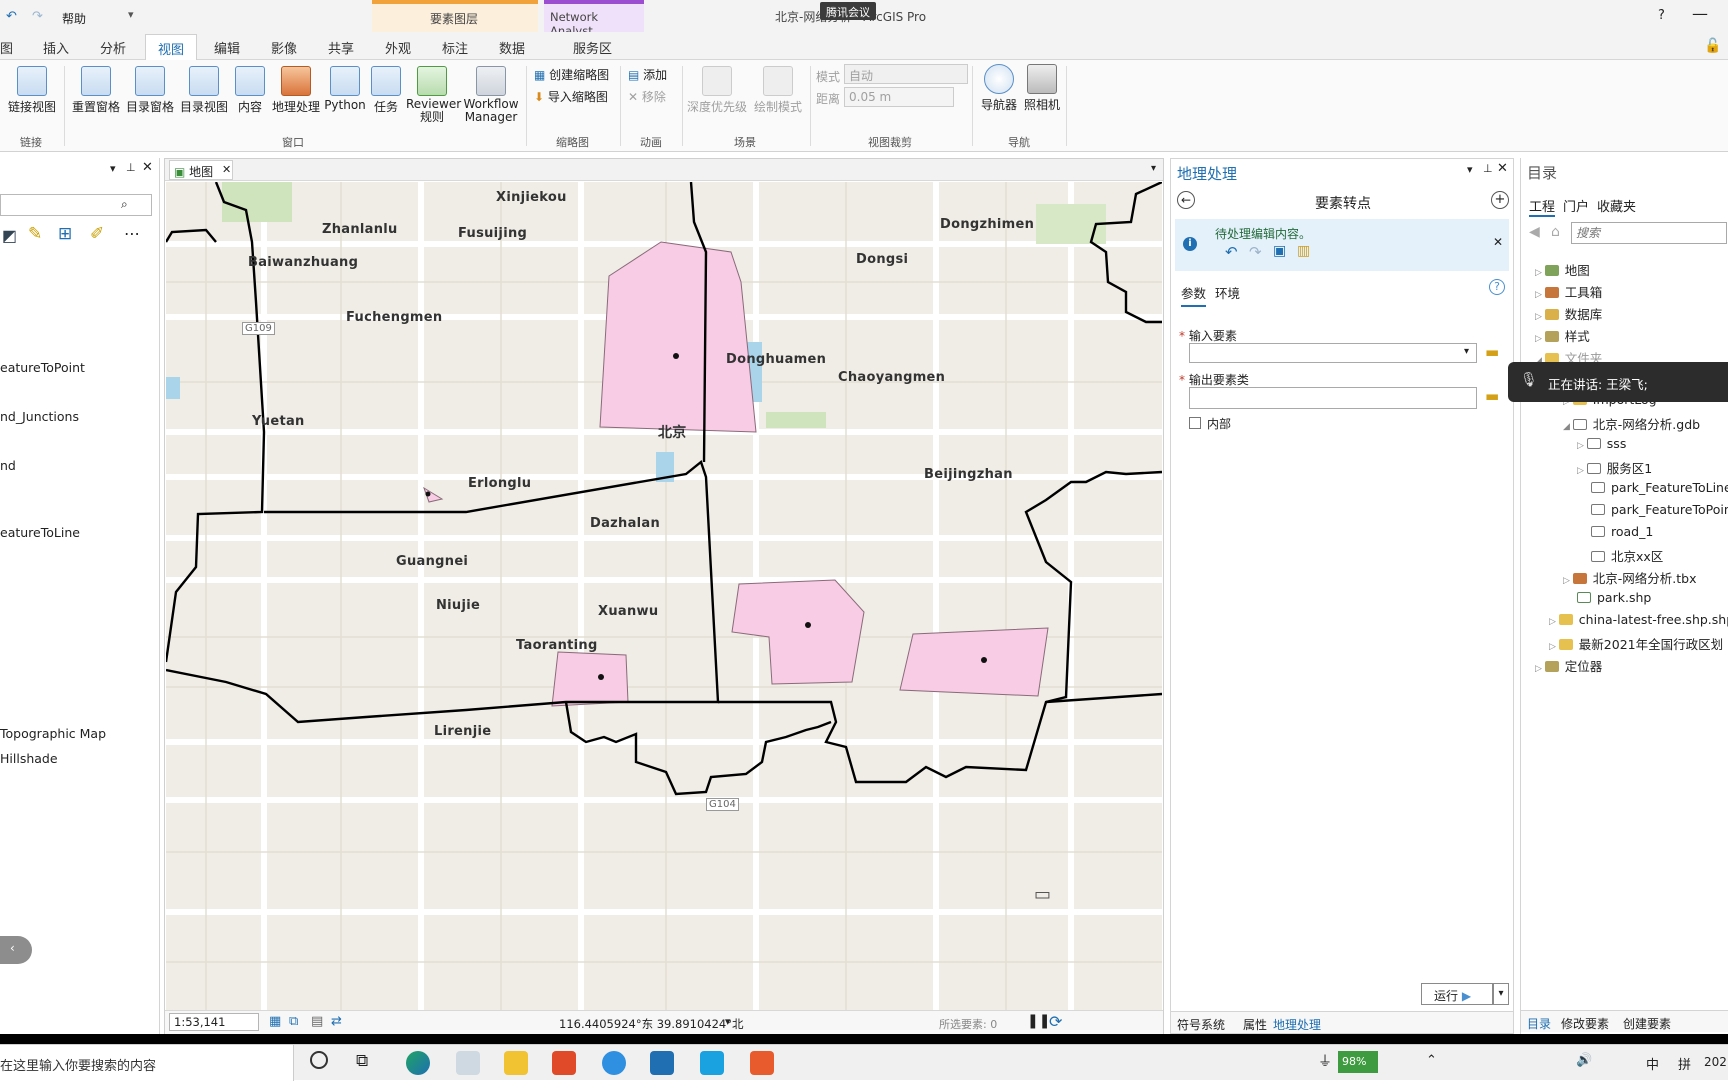 The image size is (1728, 1081). Describe the element at coordinates (848, 11) in the screenshot. I see `meeting-badge: 腾讯会议` at that location.